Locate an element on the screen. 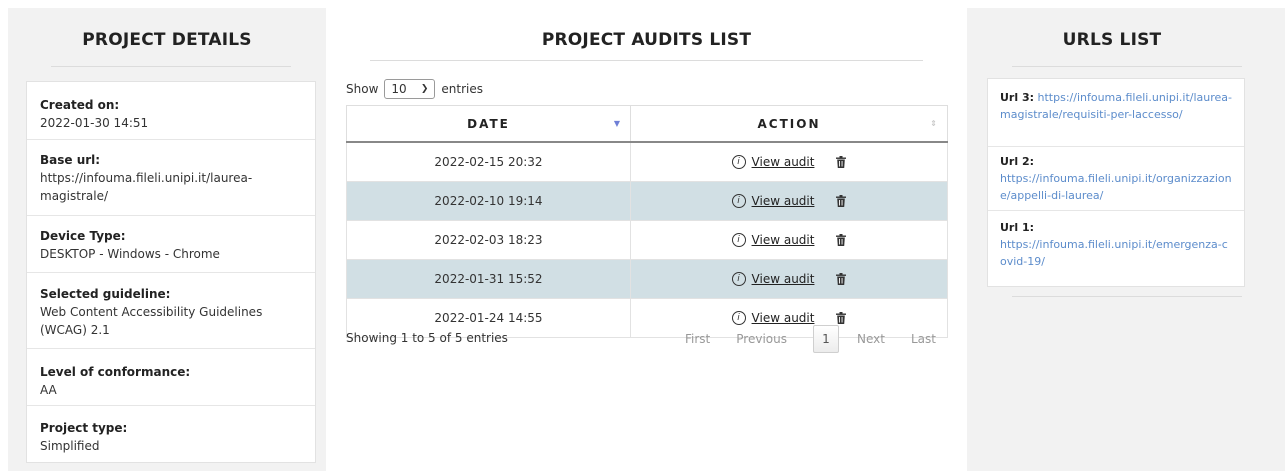 The height and width of the screenshot is (471, 1285). base-url-label: Base url: is located at coordinates (70, 160).